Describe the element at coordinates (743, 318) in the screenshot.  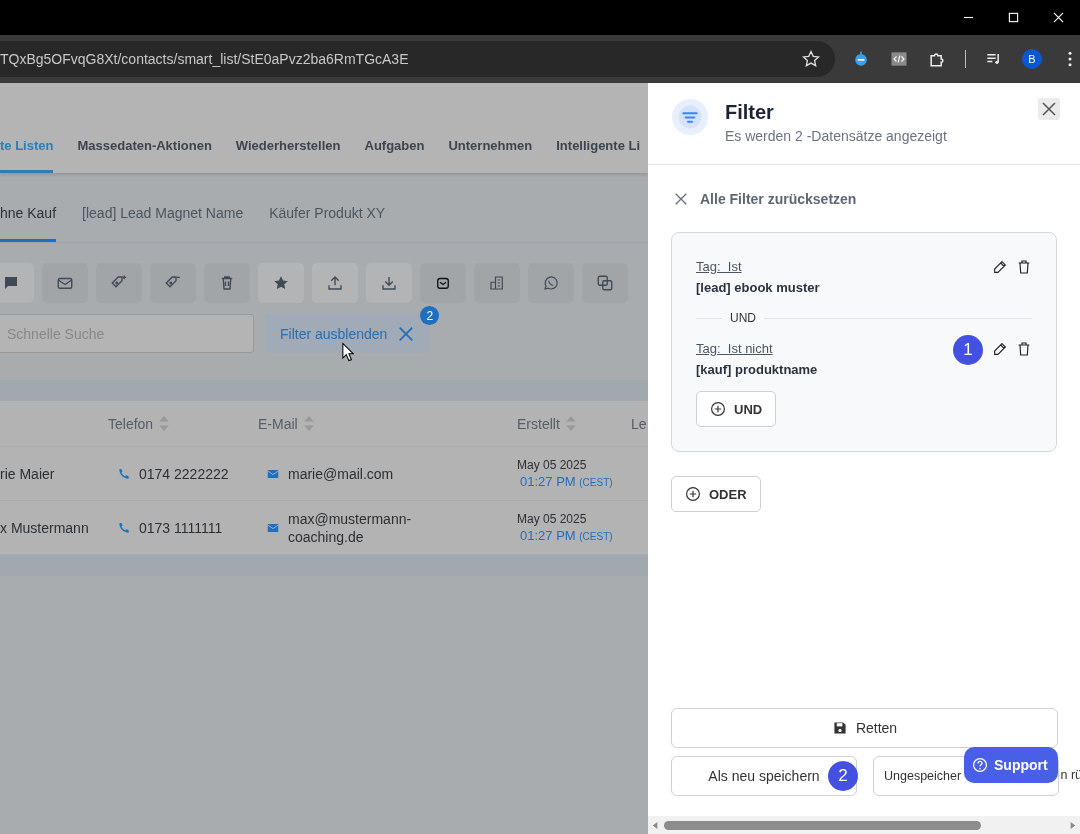
I see `connector-label: UND` at that location.